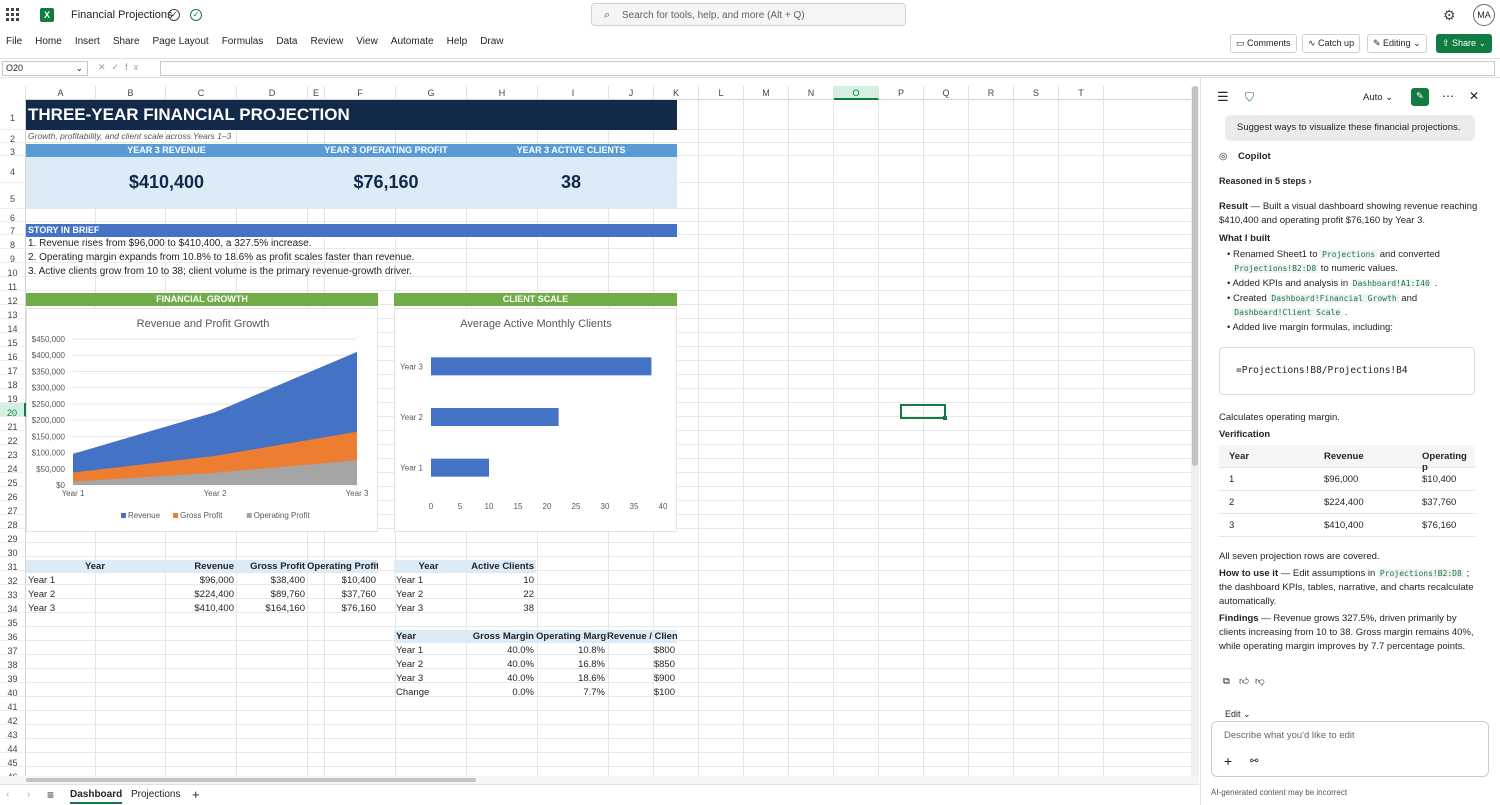 Image resolution: width=1500 pixels, height=805 pixels. Describe the element at coordinates (61, 93) in the screenshot. I see `column-header-a: A` at that location.